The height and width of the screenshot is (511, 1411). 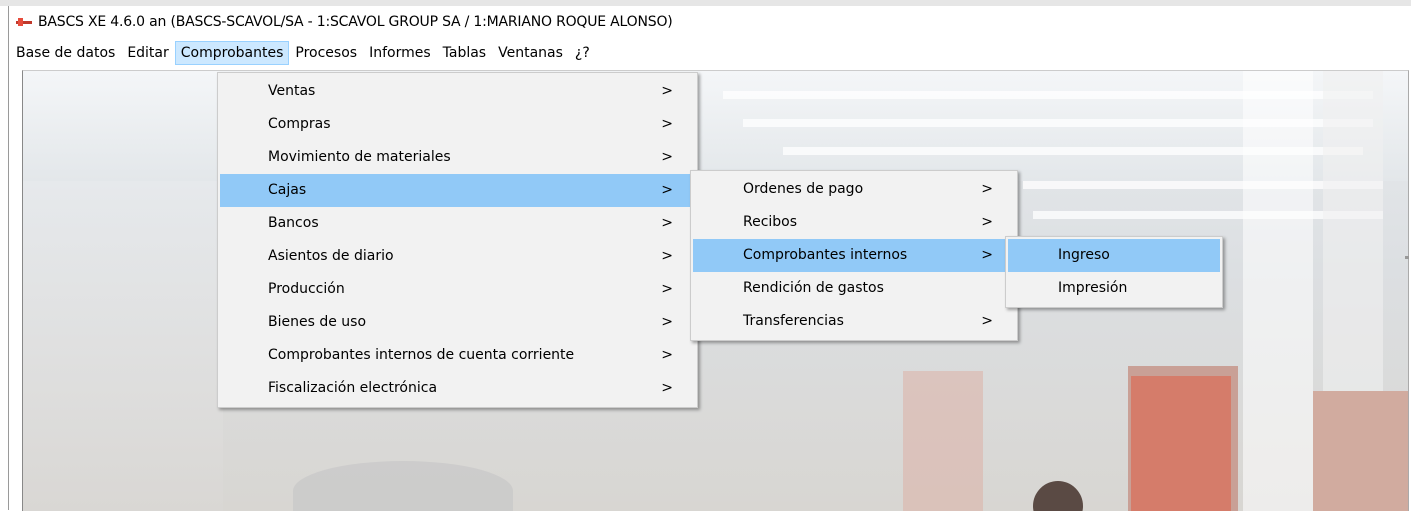 I want to click on menu-item-impresion: Impresión, so click(x=1114, y=288).